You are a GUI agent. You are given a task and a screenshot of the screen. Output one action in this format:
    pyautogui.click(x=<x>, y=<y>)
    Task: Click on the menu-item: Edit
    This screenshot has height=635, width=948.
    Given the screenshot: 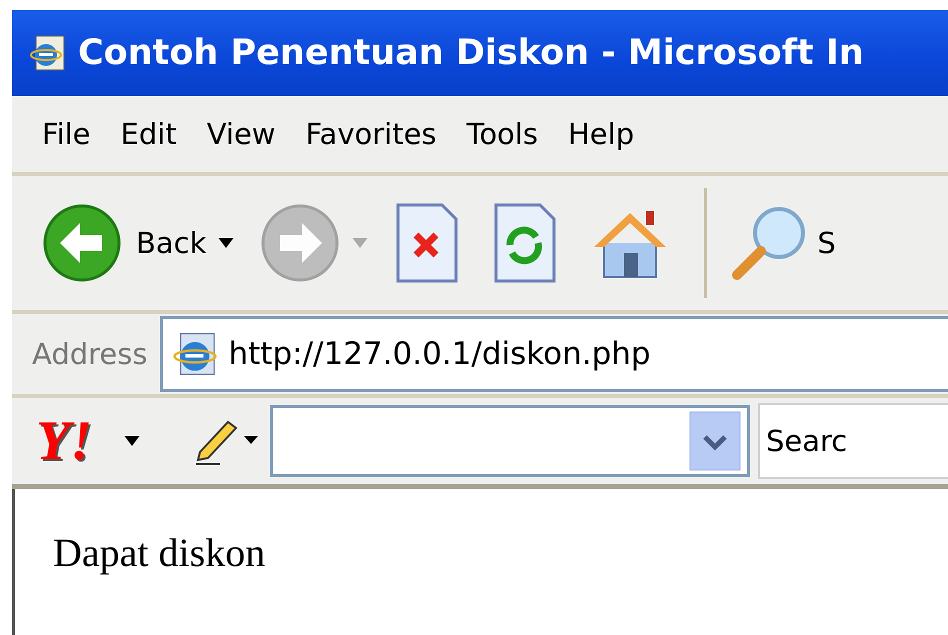 What is the action you would take?
    pyautogui.click(x=148, y=134)
    